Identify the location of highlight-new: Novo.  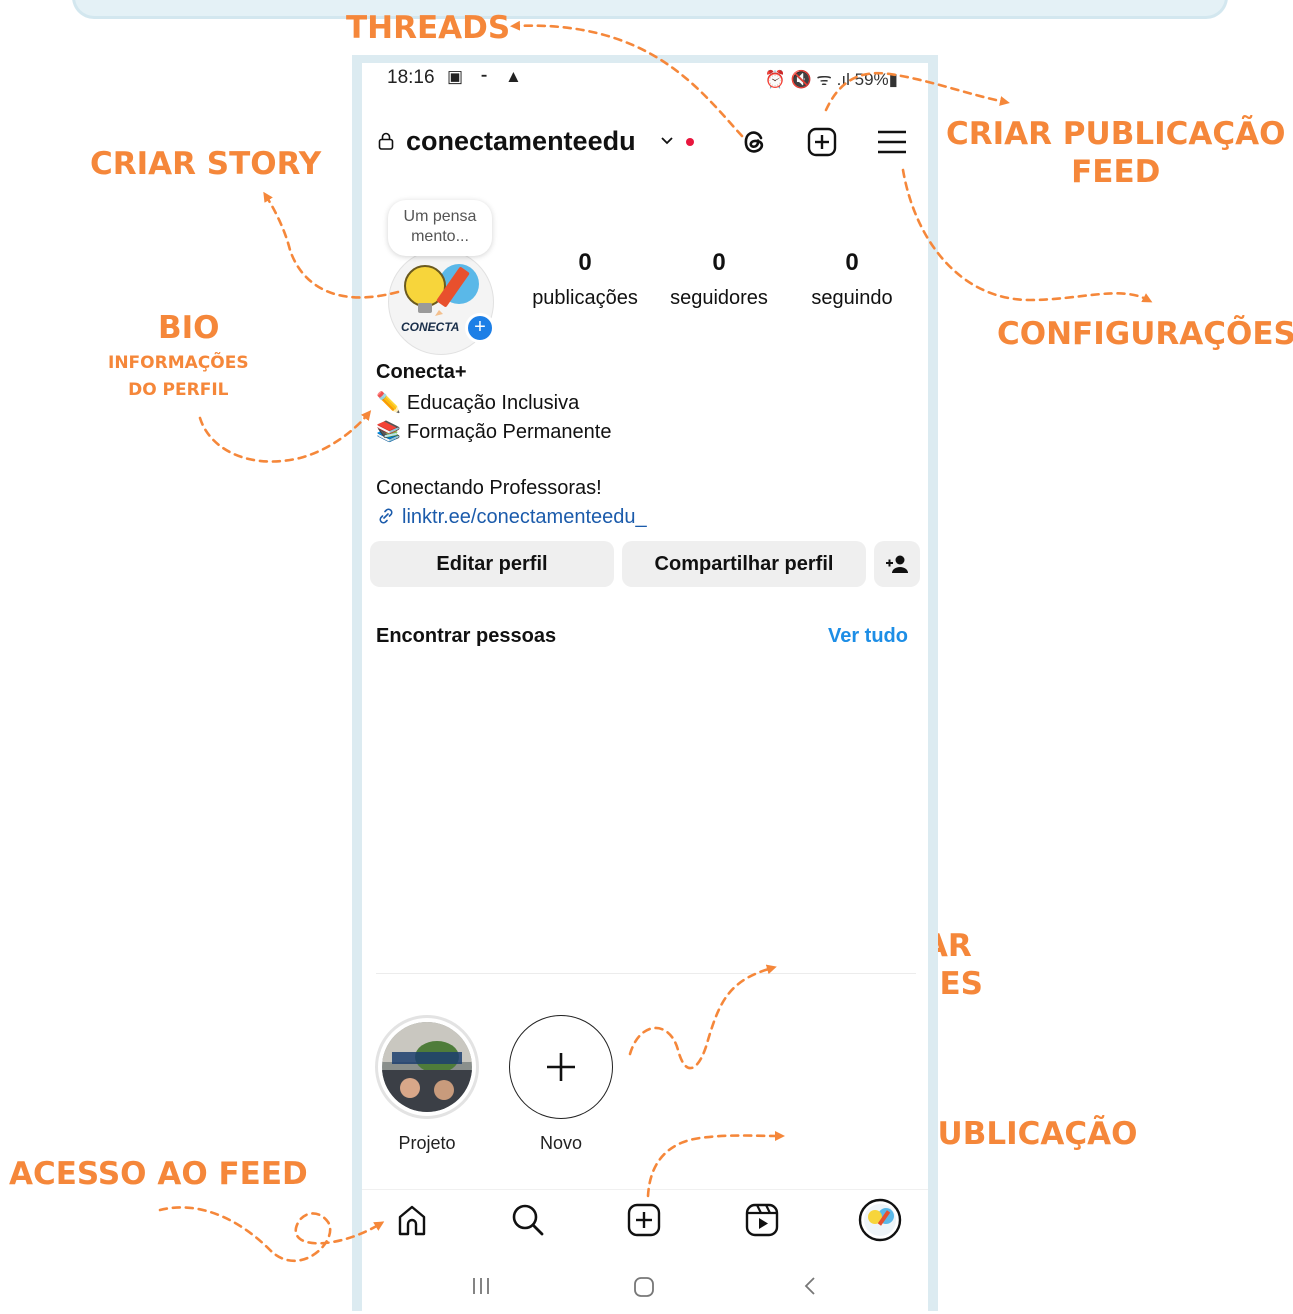
(561, 1084).